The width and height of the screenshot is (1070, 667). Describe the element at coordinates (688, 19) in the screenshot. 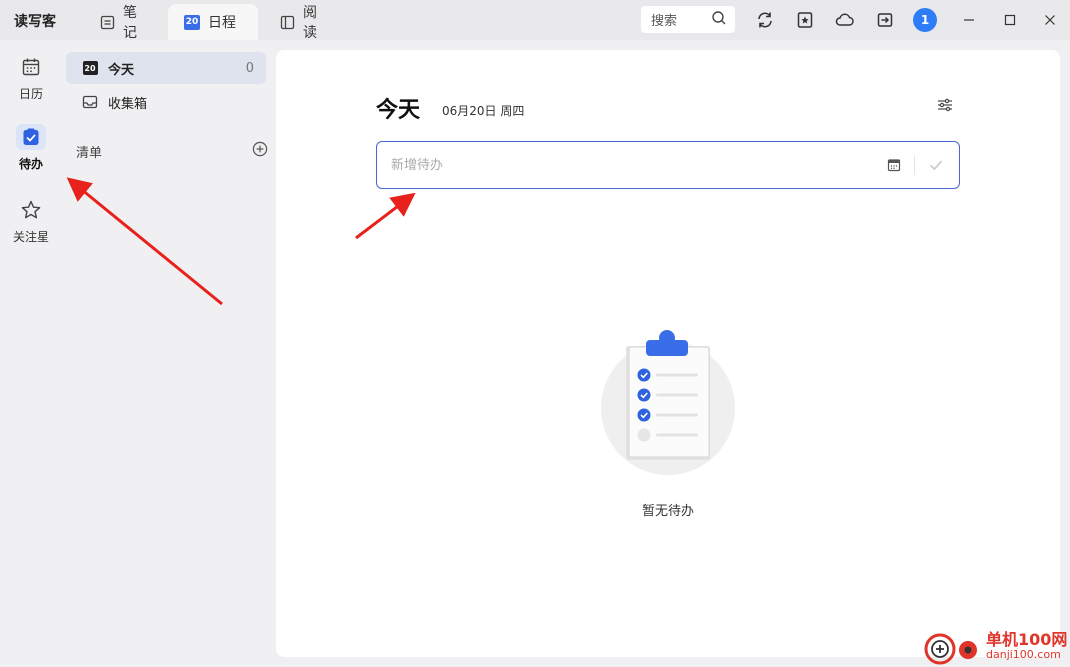

I see `search-box: 搜索` at that location.